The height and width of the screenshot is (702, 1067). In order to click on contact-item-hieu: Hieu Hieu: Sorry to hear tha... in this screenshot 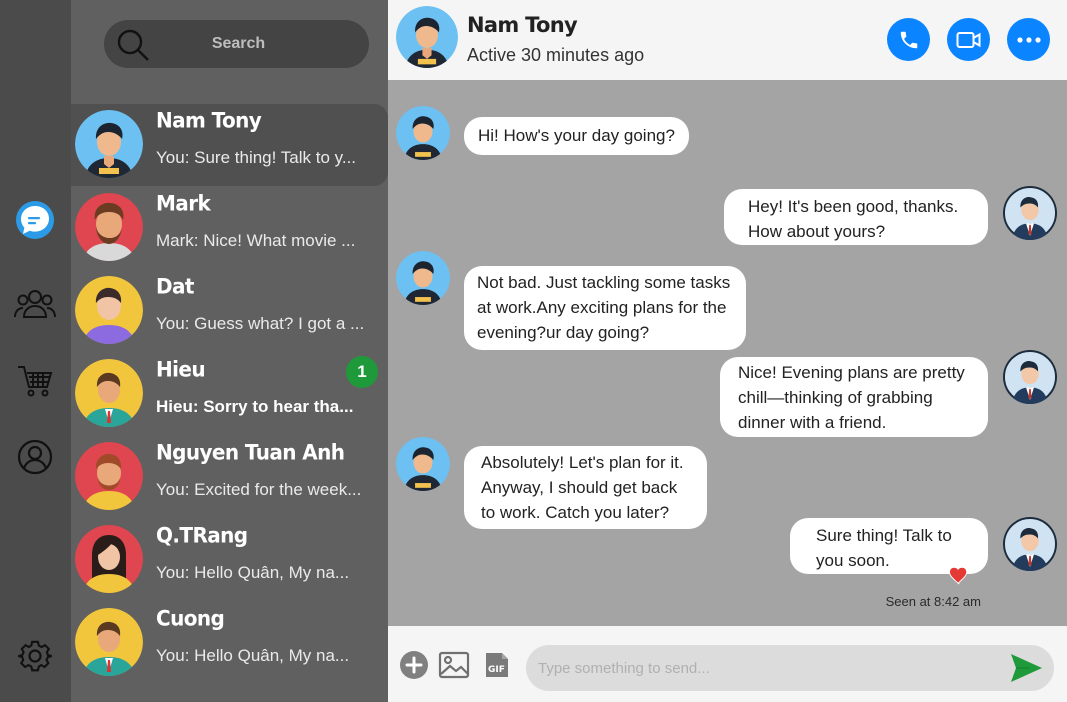, I will do `click(229, 394)`.